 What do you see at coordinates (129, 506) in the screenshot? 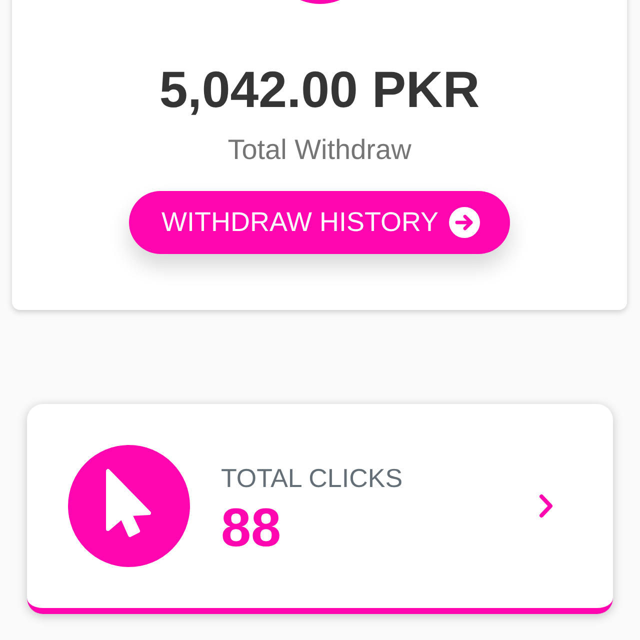
I see `cursor-icon` at bounding box center [129, 506].